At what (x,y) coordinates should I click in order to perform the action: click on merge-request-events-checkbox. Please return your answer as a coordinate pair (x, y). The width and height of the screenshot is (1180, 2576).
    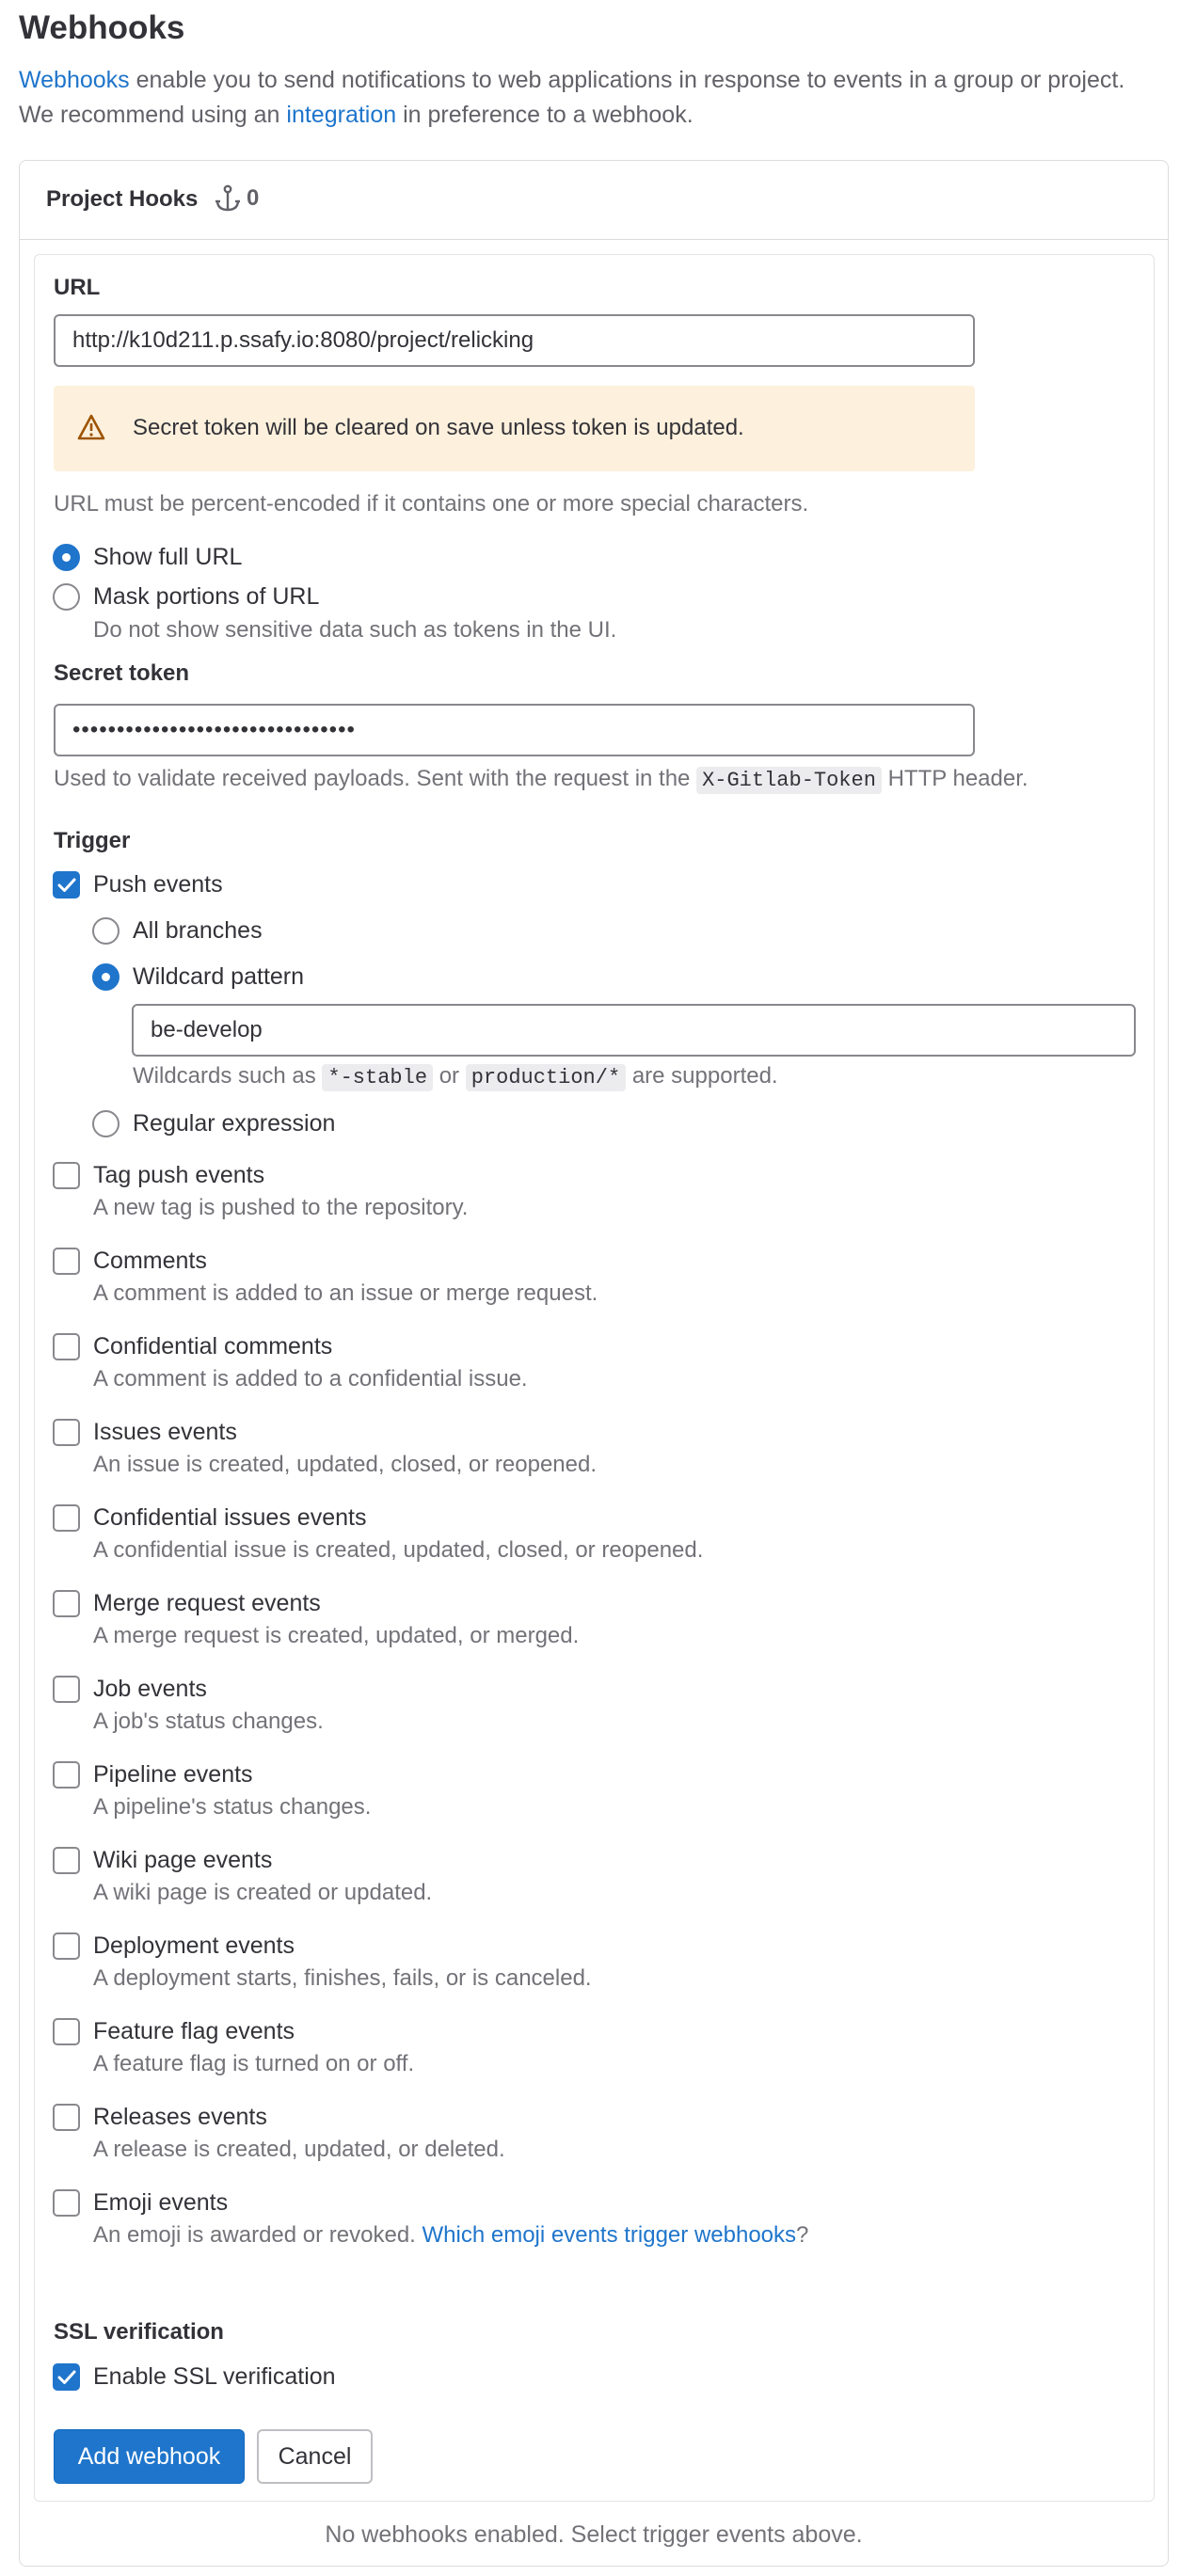
    Looking at the image, I should click on (66, 1603).